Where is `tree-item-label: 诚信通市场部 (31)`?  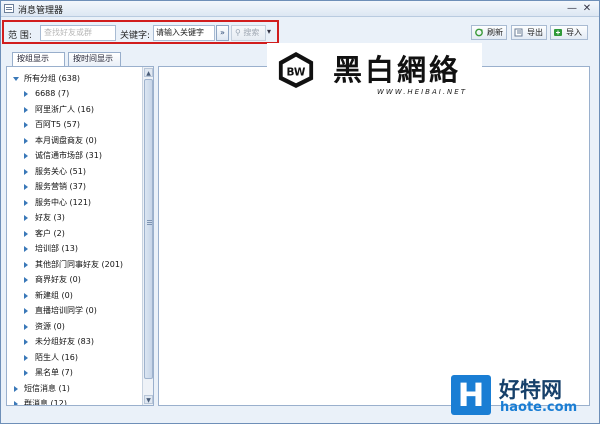 tree-item-label: 诚信通市场部 (31) is located at coordinates (68, 155).